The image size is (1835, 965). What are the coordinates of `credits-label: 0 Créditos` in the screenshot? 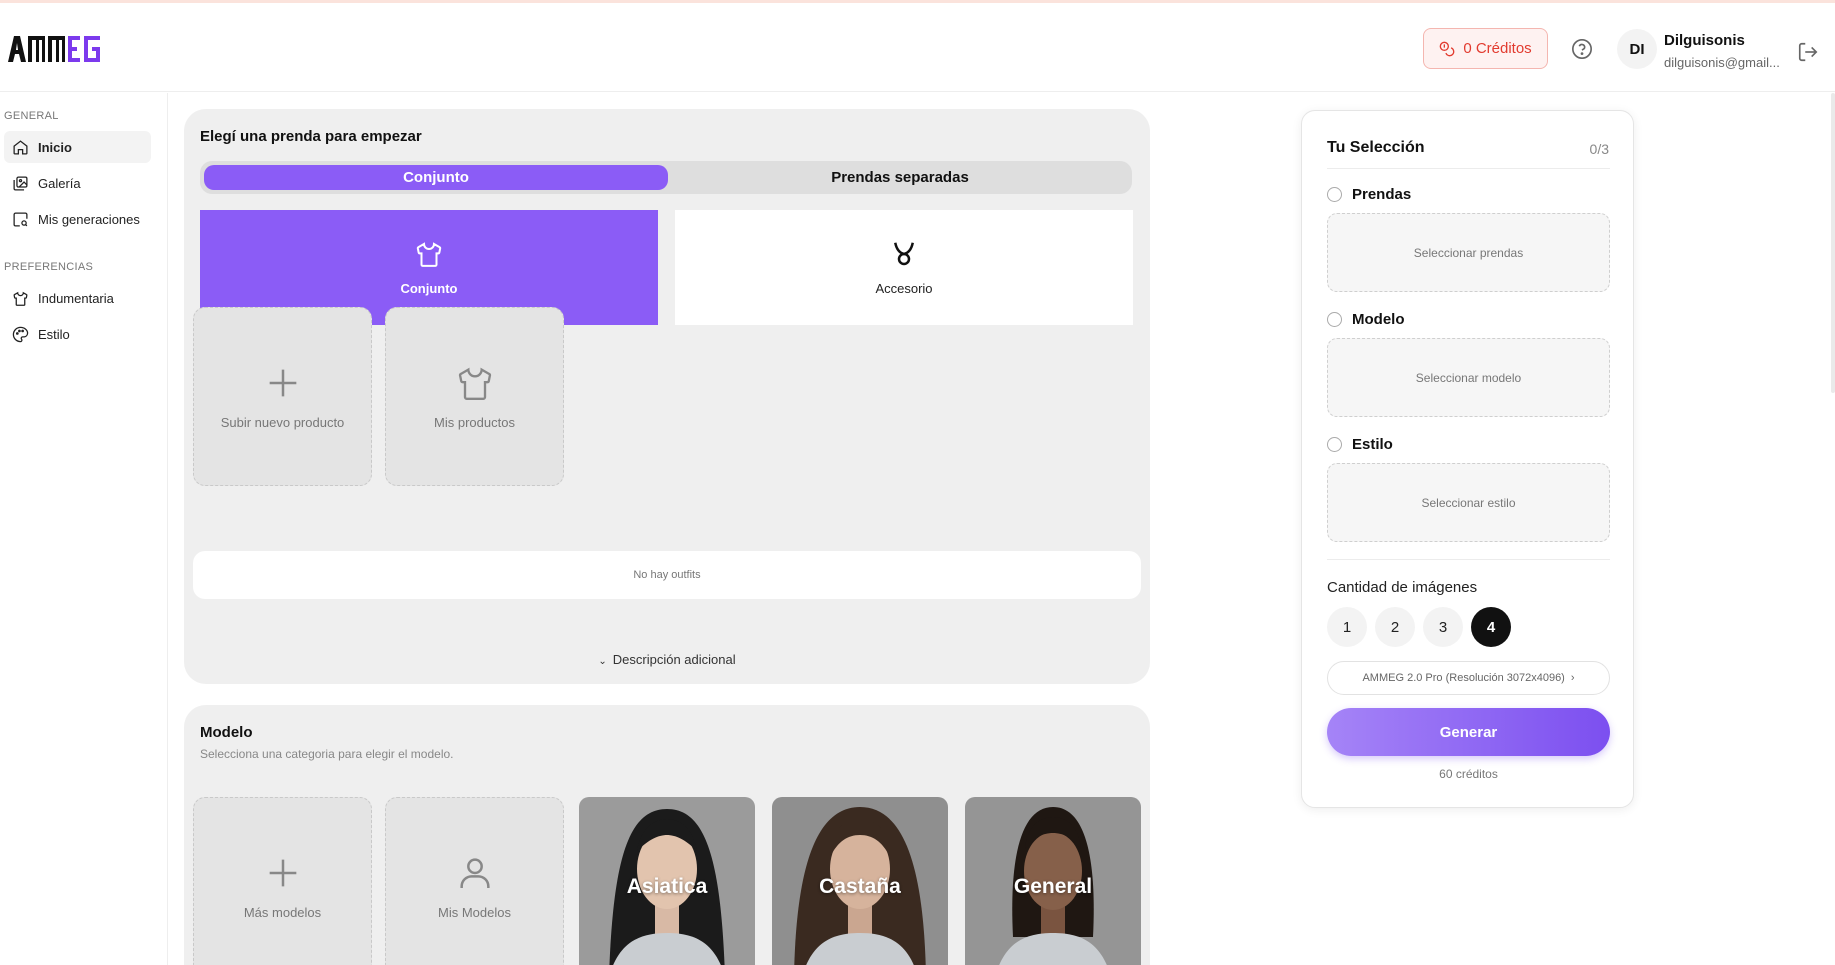 It's located at (1497, 48).